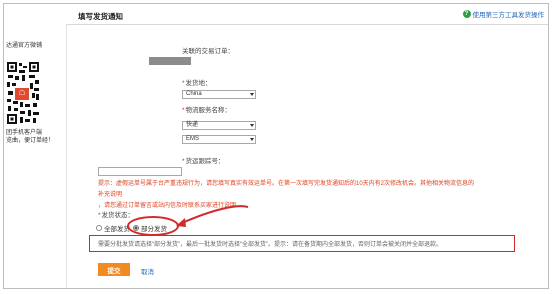 The width and height of the screenshot is (554, 294). What do you see at coordinates (219, 125) in the screenshot?
I see `logistics-type-select: 快递` at bounding box center [219, 125].